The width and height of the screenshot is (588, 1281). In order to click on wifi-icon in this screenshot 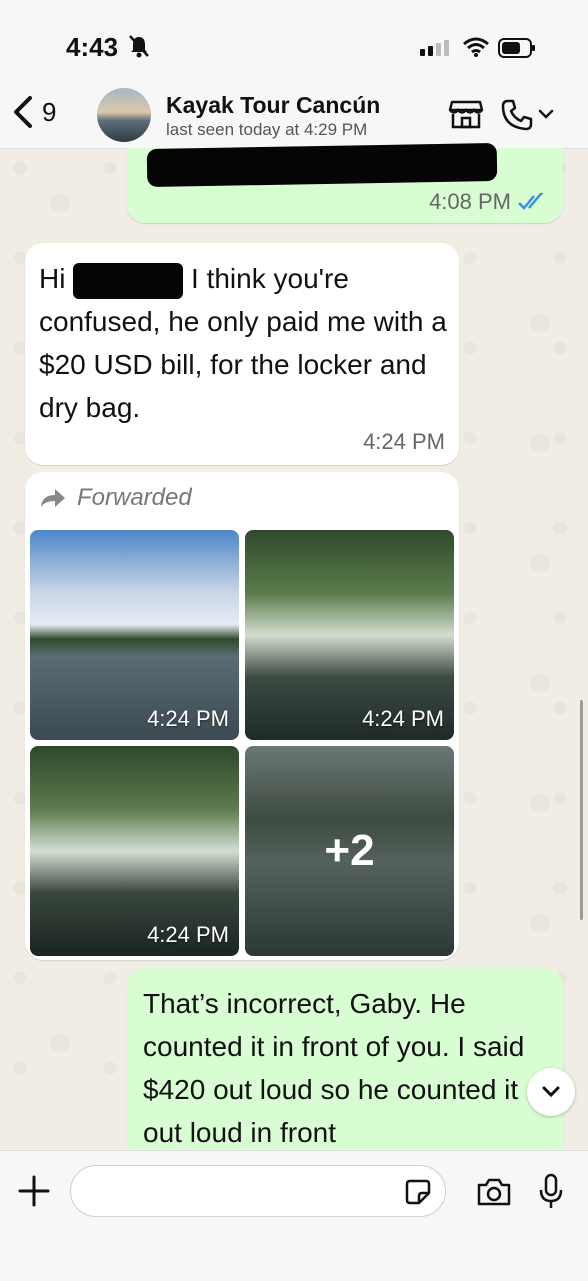, I will do `click(476, 47)`.